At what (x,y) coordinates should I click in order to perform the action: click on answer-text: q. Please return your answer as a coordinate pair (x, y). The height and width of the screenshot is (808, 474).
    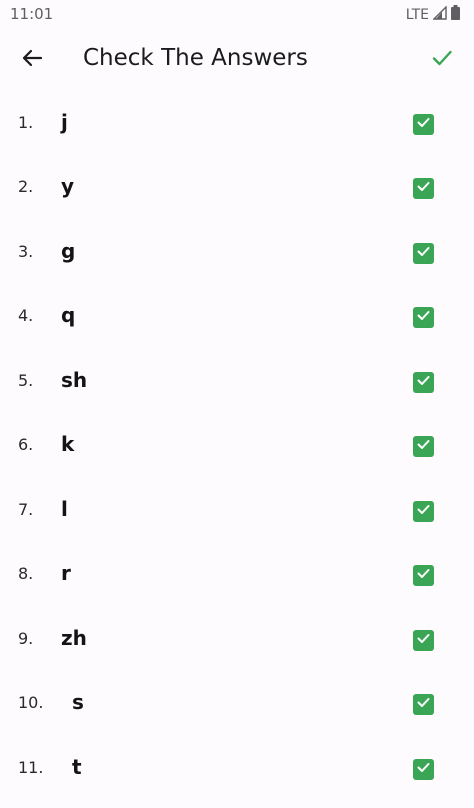
    Looking at the image, I should click on (68, 315).